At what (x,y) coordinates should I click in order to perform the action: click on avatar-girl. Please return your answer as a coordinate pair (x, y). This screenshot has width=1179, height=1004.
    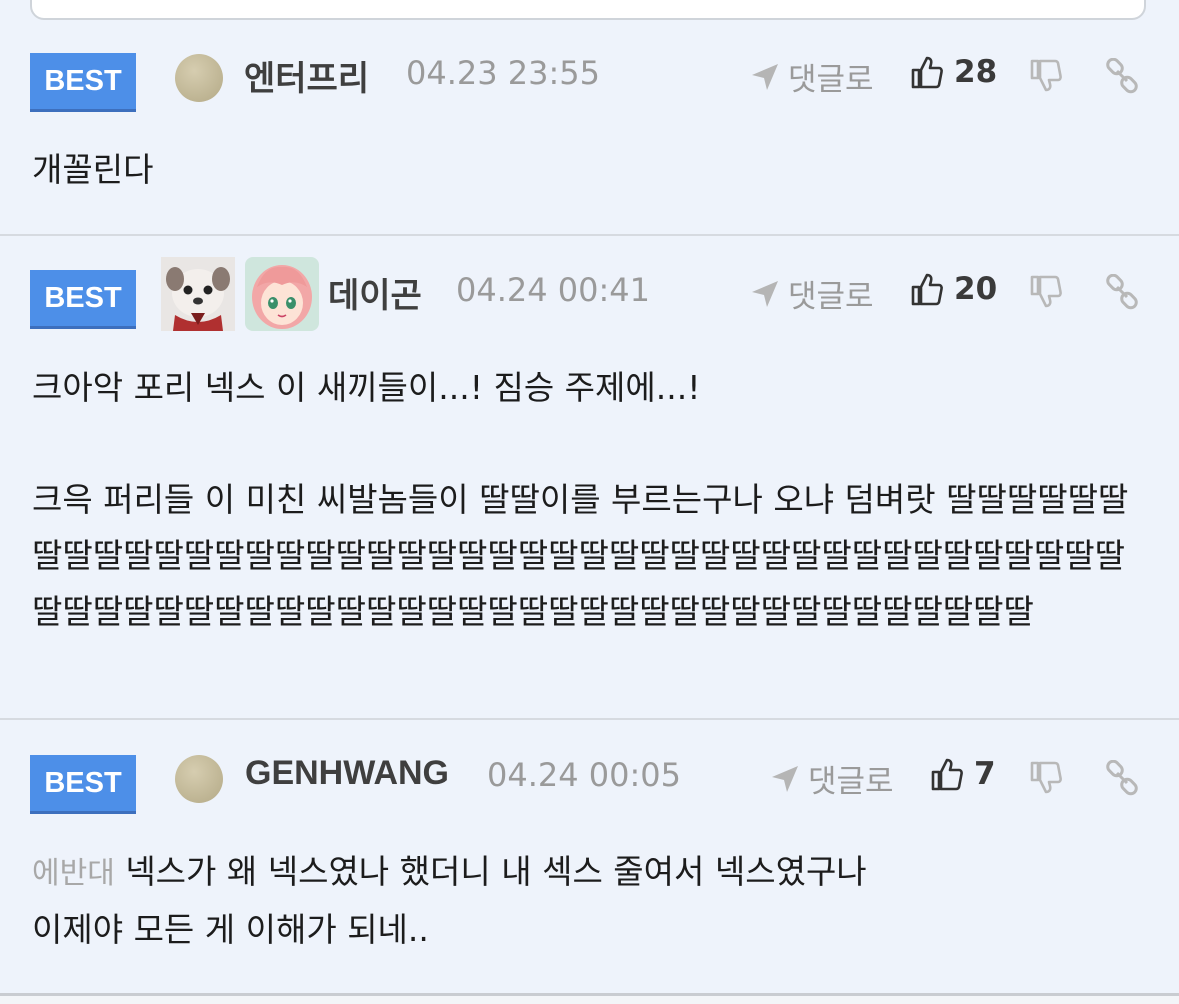
    Looking at the image, I should click on (282, 294).